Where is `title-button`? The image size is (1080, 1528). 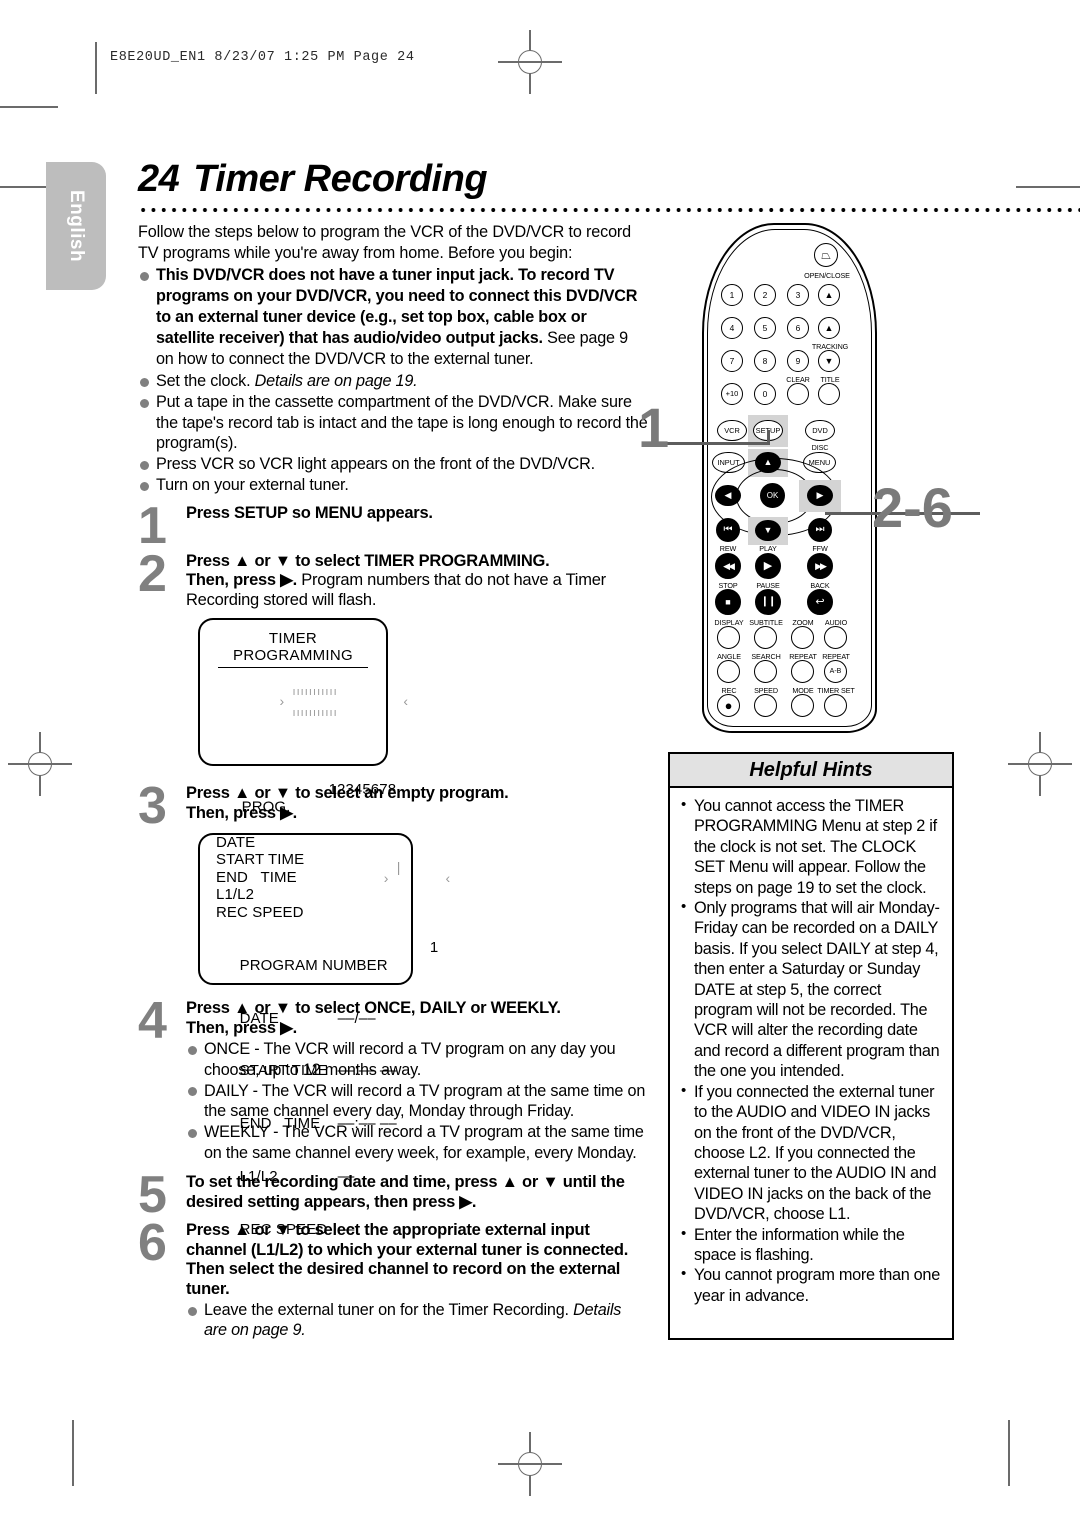 title-button is located at coordinates (829, 394).